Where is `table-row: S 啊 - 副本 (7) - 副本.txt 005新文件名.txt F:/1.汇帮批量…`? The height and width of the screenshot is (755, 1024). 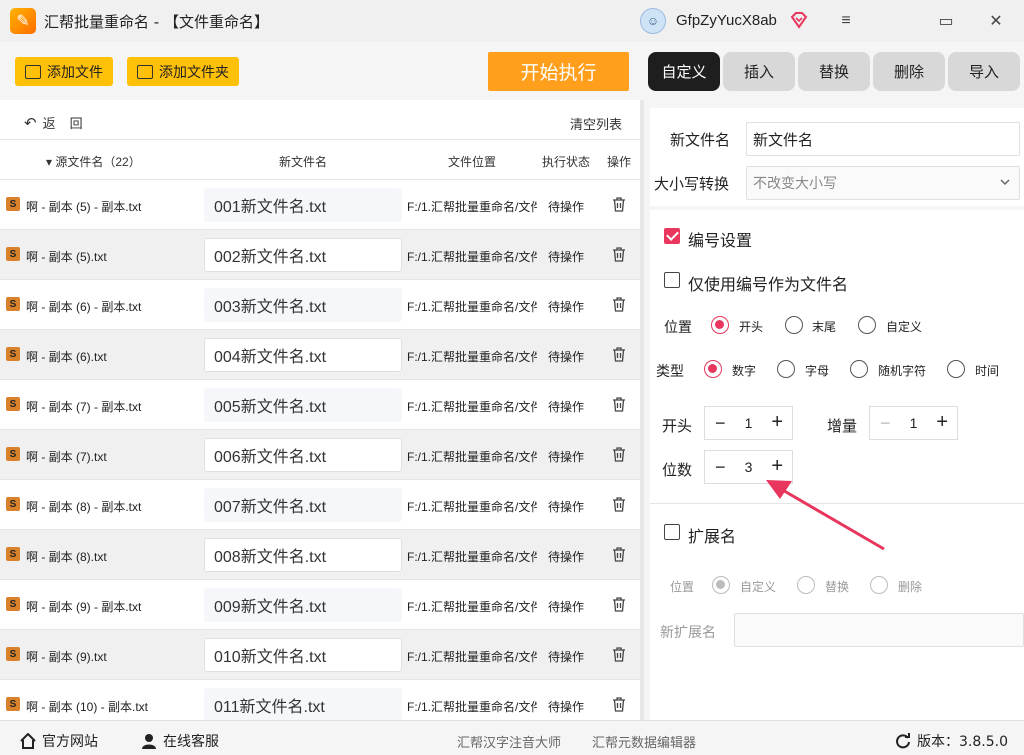 table-row: S 啊 - 副本 (7) - 副本.txt 005新文件名.txt F:/1.汇帮批量… is located at coordinates (322, 405).